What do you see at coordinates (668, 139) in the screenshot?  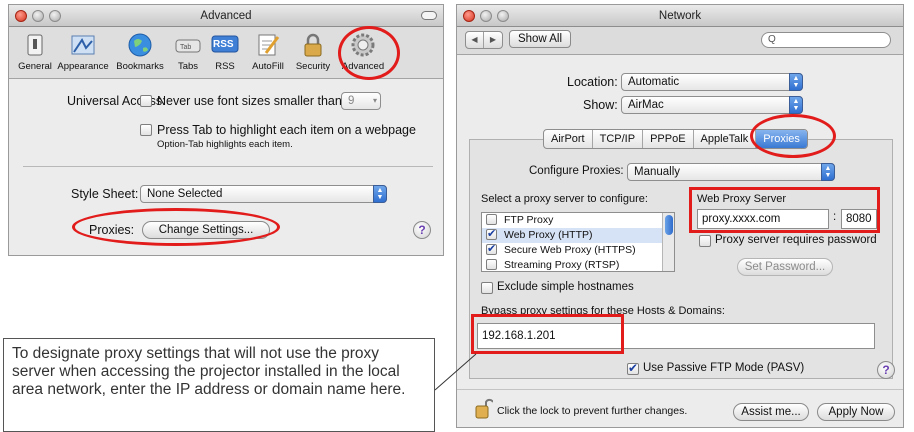 I see `tab-pppoe: PPPoE` at bounding box center [668, 139].